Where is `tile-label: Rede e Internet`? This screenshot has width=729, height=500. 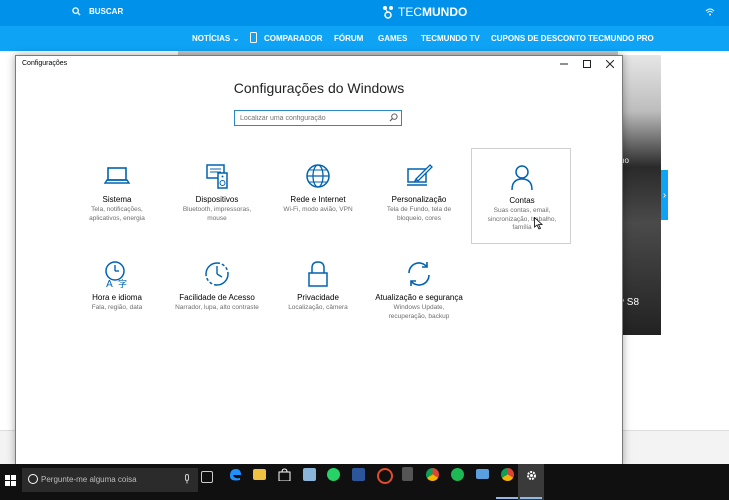 tile-label: Rede e Internet is located at coordinates (318, 199).